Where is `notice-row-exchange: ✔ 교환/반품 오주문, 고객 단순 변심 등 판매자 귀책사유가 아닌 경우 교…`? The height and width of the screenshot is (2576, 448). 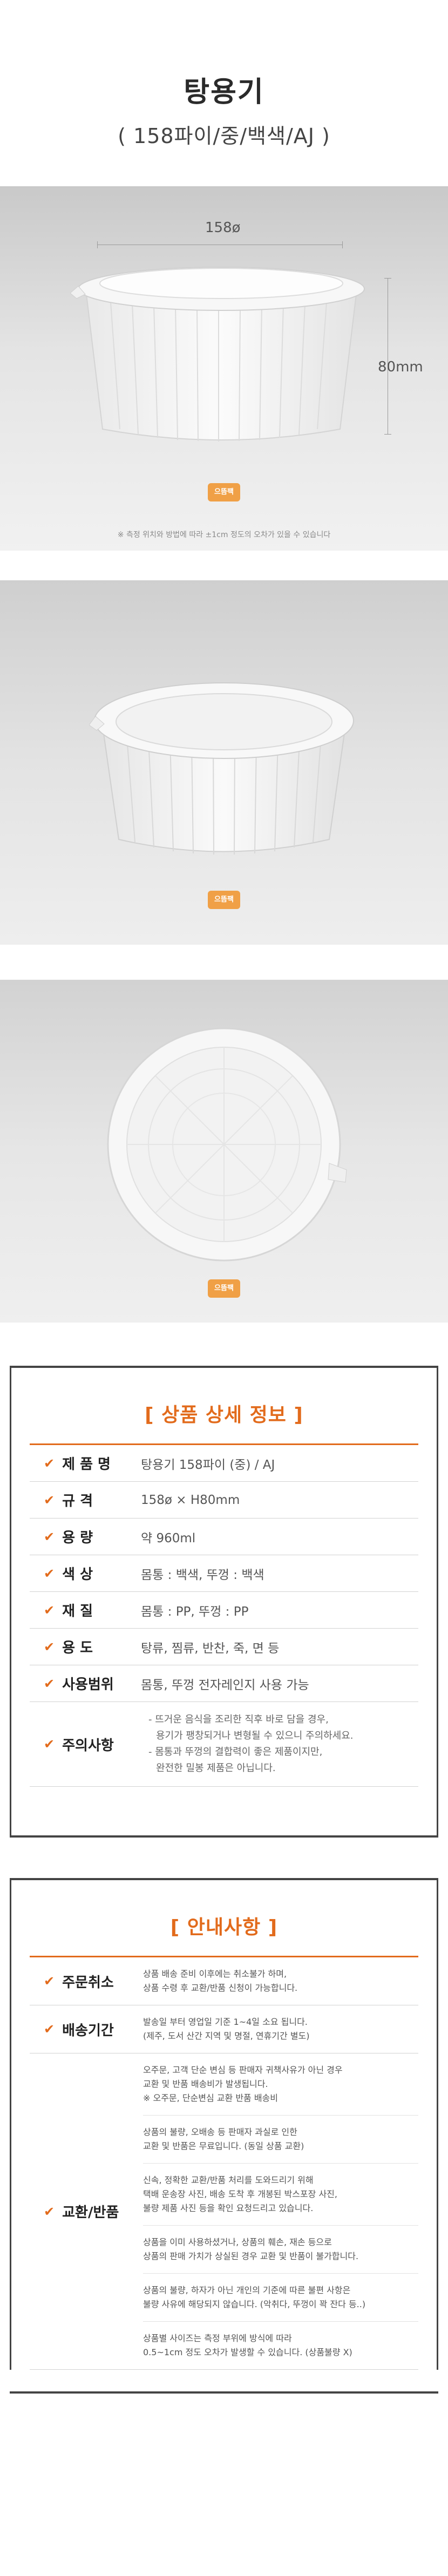 notice-row-exchange: ✔ 교환/반품 오주문, 고객 단순 변심 등 판매자 귀책사유가 아닌 경우 교… is located at coordinates (224, 2211).